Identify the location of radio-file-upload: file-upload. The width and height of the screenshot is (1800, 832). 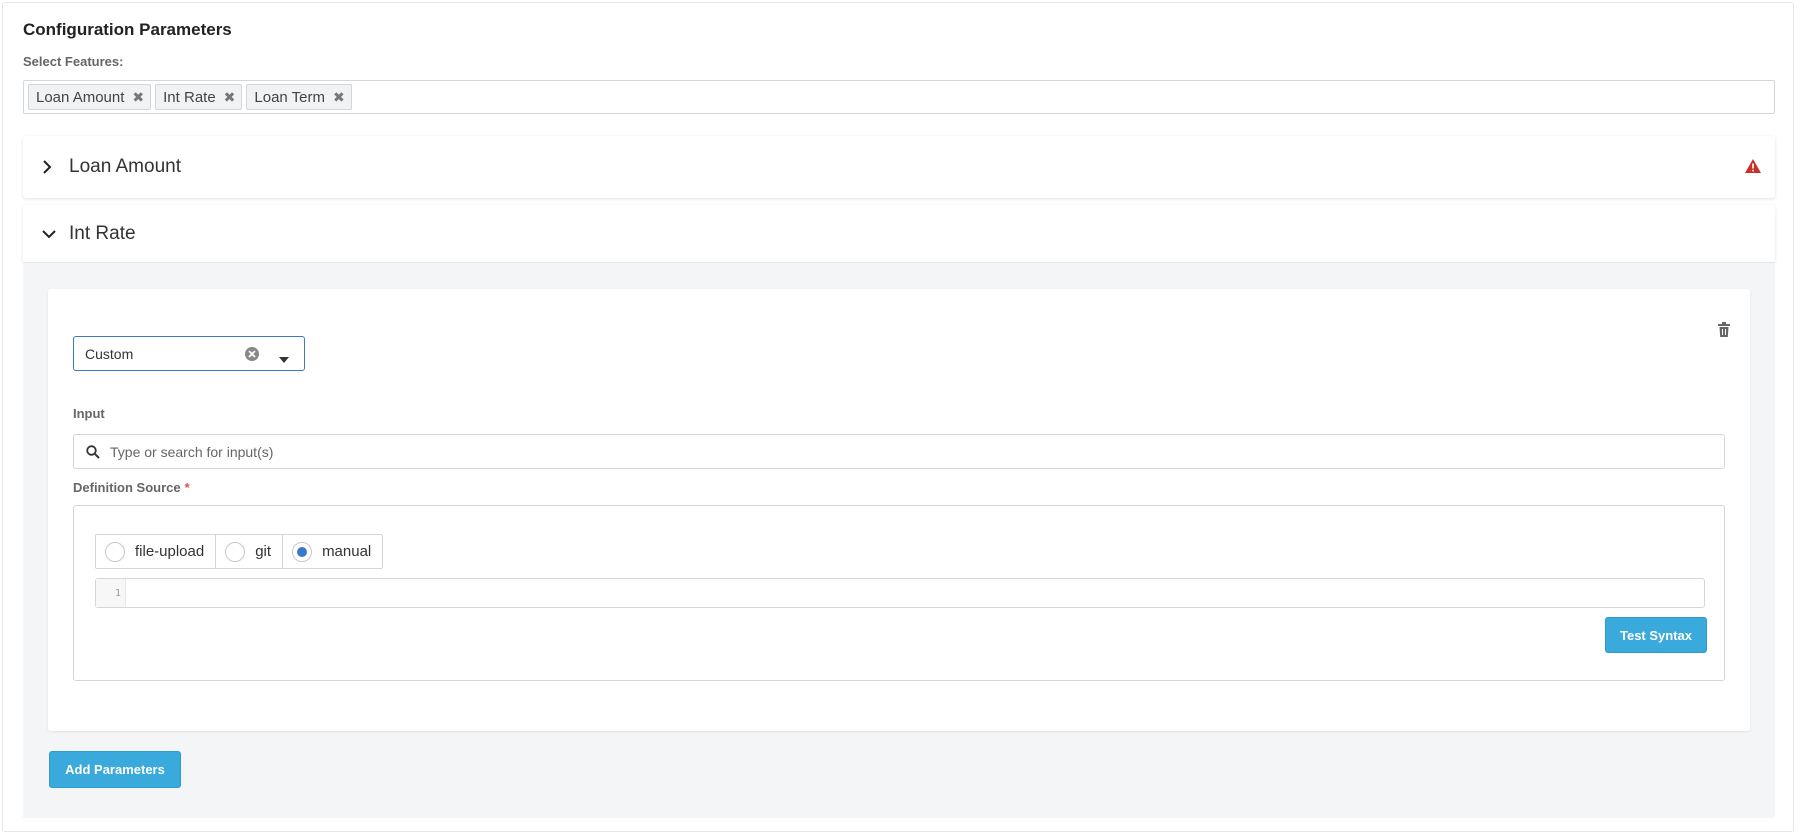
(156, 551).